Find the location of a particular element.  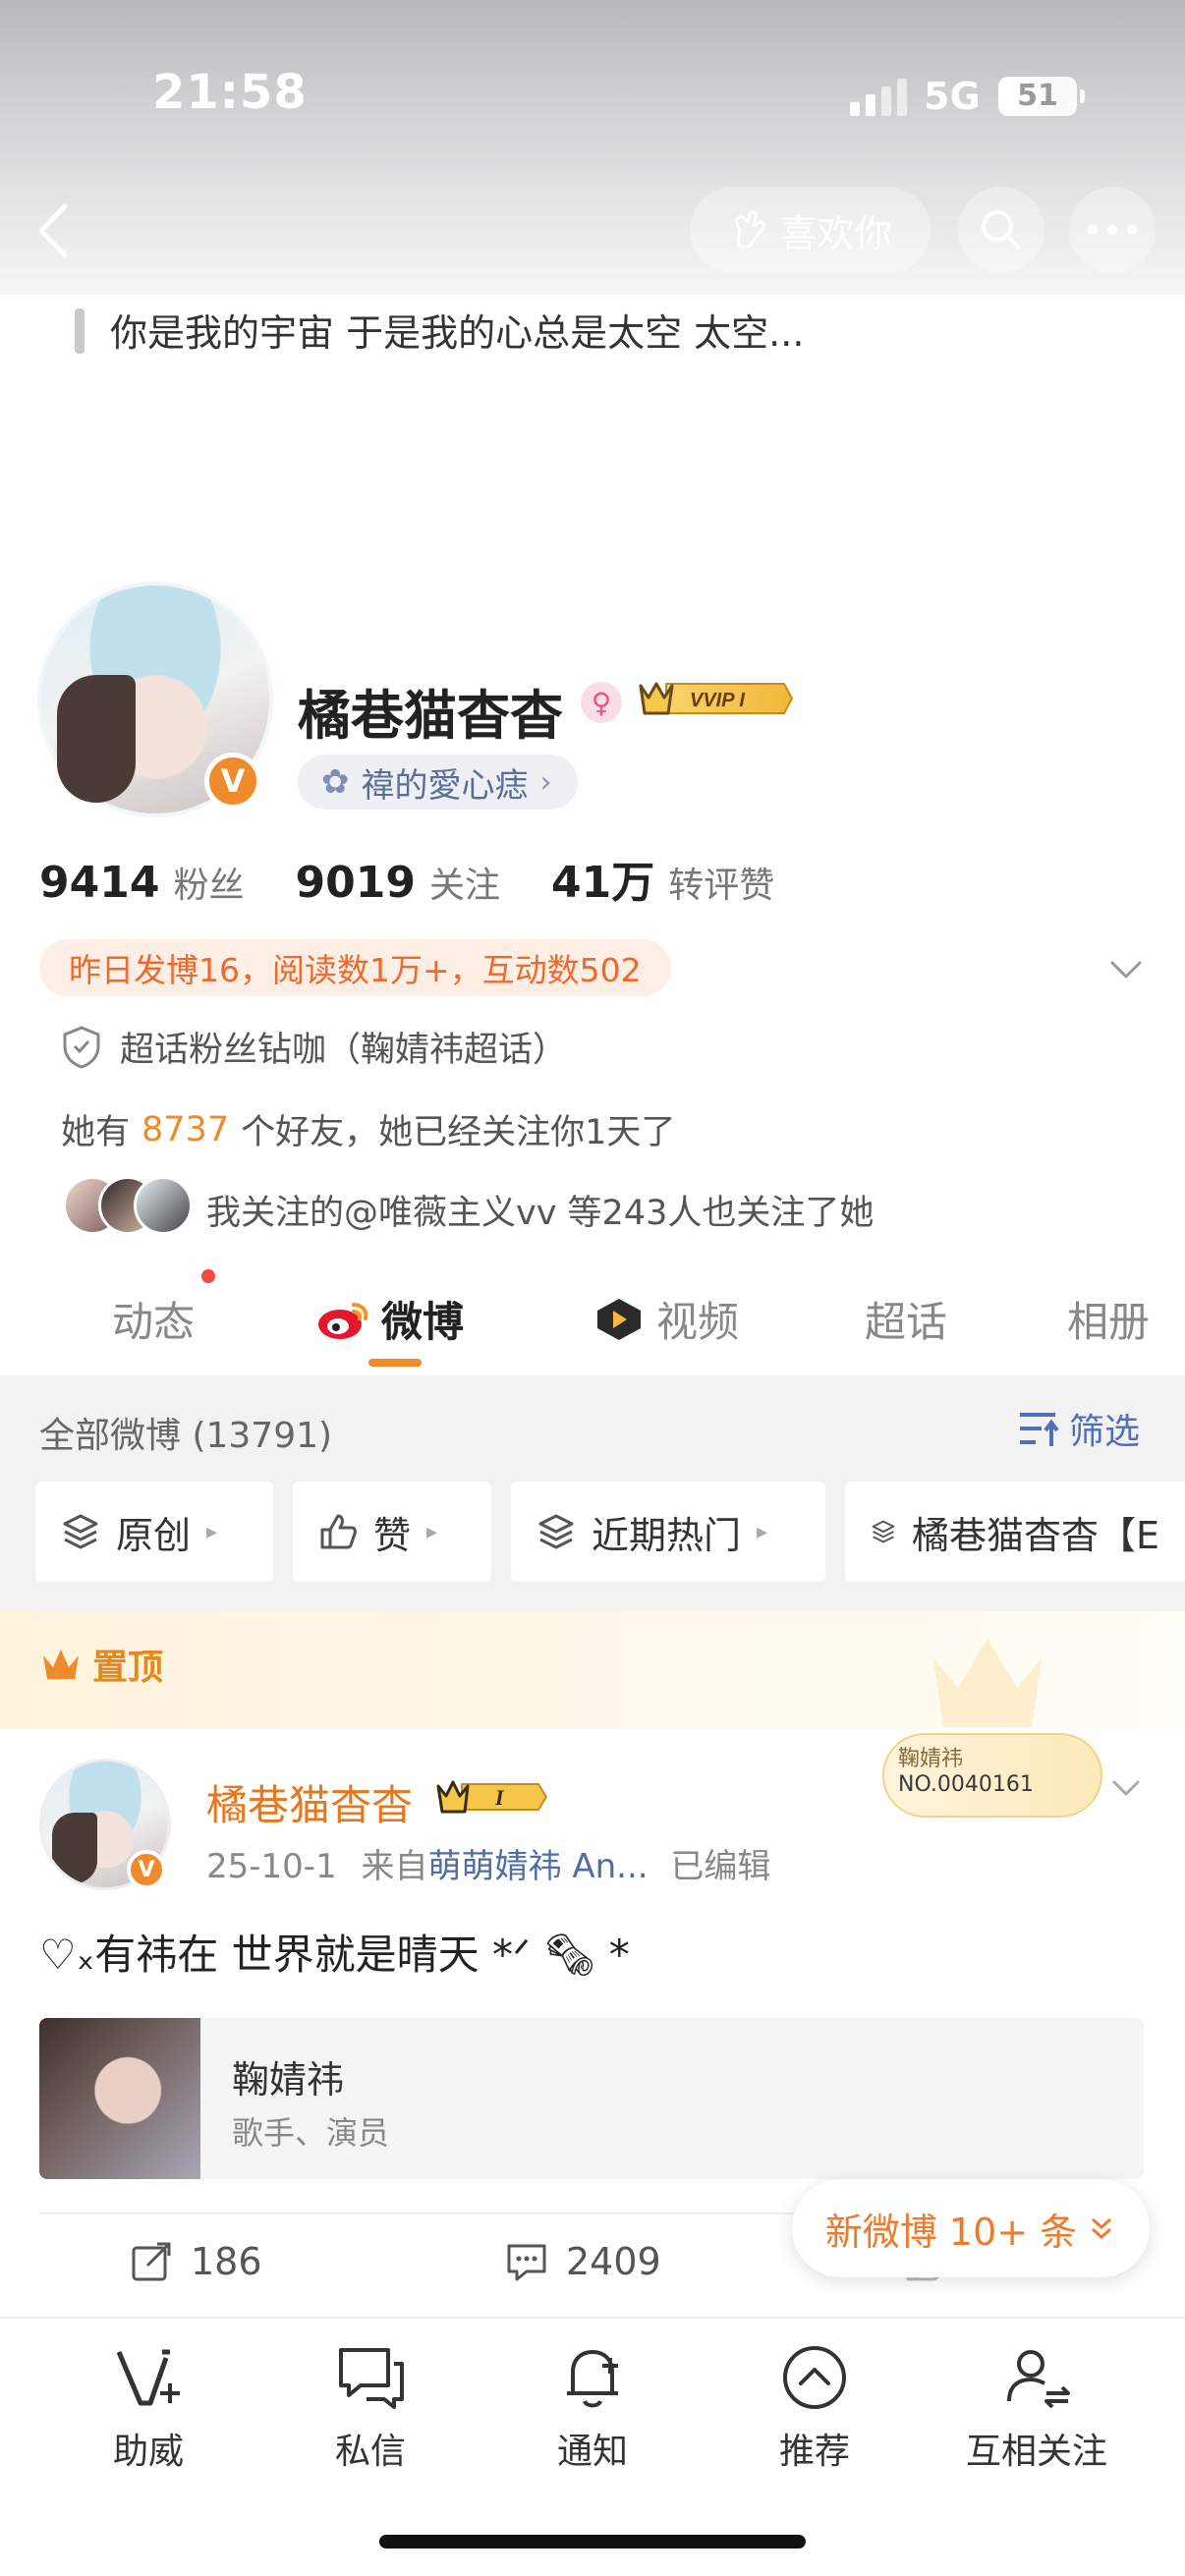

chip-recent-hot: 近期热门 ▸ is located at coordinates (668, 1532).